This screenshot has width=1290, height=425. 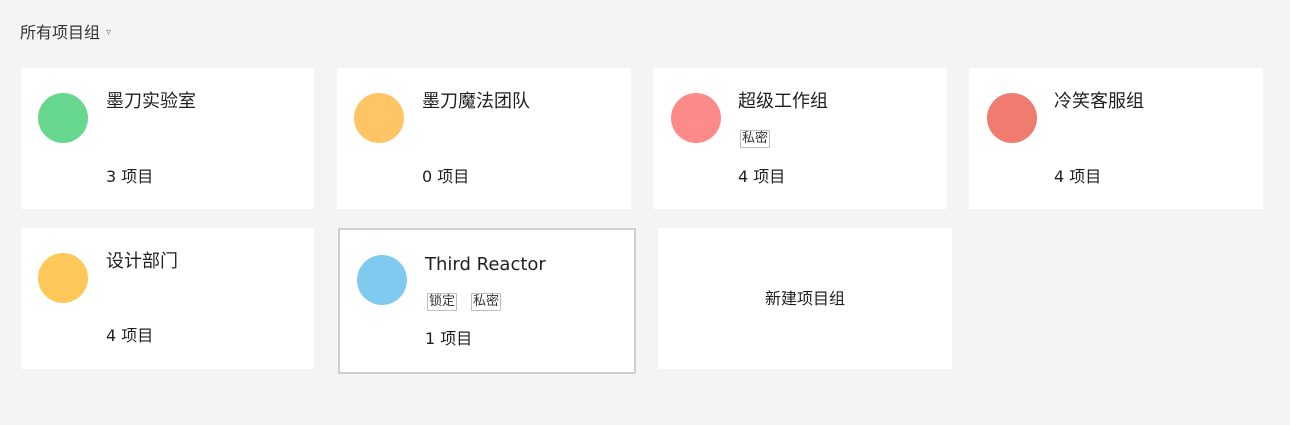 What do you see at coordinates (167, 298) in the screenshot?
I see `group-card: 设计部门 4 项目` at bounding box center [167, 298].